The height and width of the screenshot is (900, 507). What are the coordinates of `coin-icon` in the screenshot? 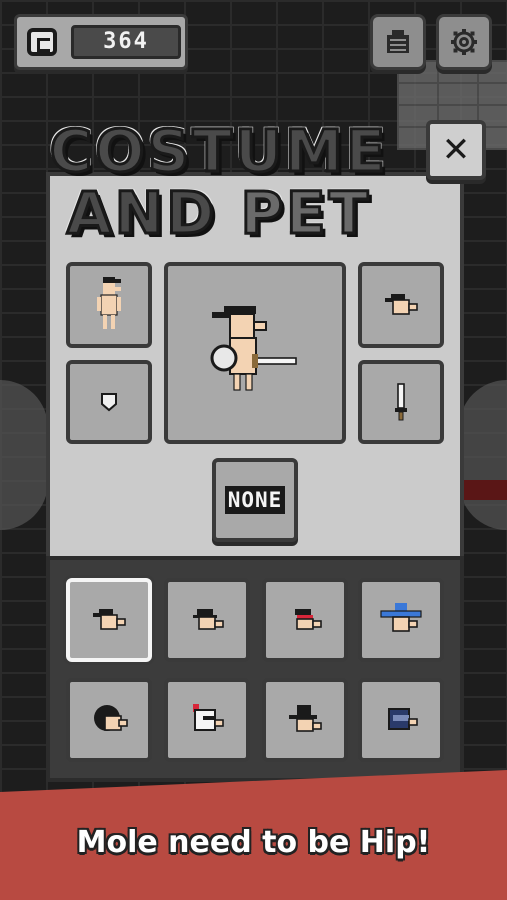 It's located at (42, 42).